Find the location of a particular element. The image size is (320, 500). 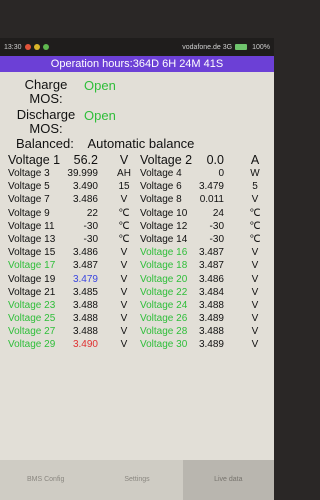

row-value-right: 0.011 is located at coordinates (211, 200).